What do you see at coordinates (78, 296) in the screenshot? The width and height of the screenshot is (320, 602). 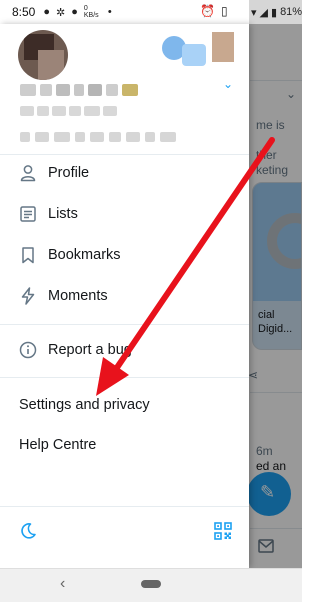 I see `menu-label: Moments` at bounding box center [78, 296].